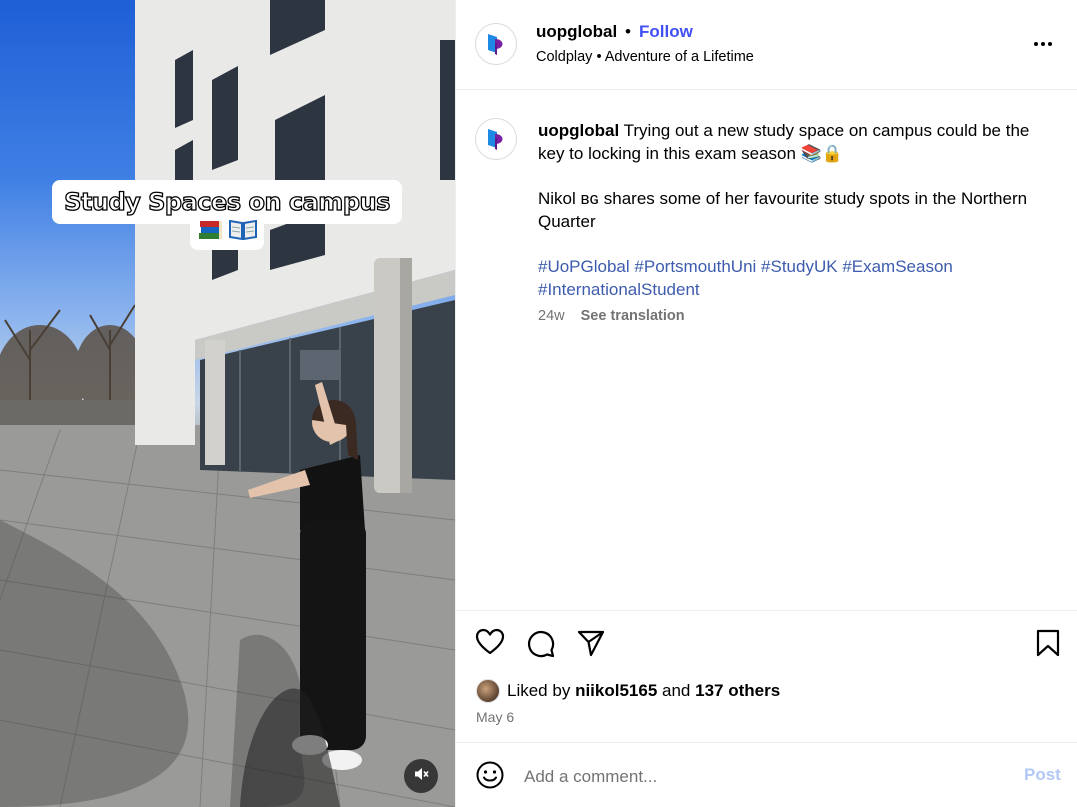  Describe the element at coordinates (633, 316) in the screenshot. I see `see-translation-button: See translation` at that location.